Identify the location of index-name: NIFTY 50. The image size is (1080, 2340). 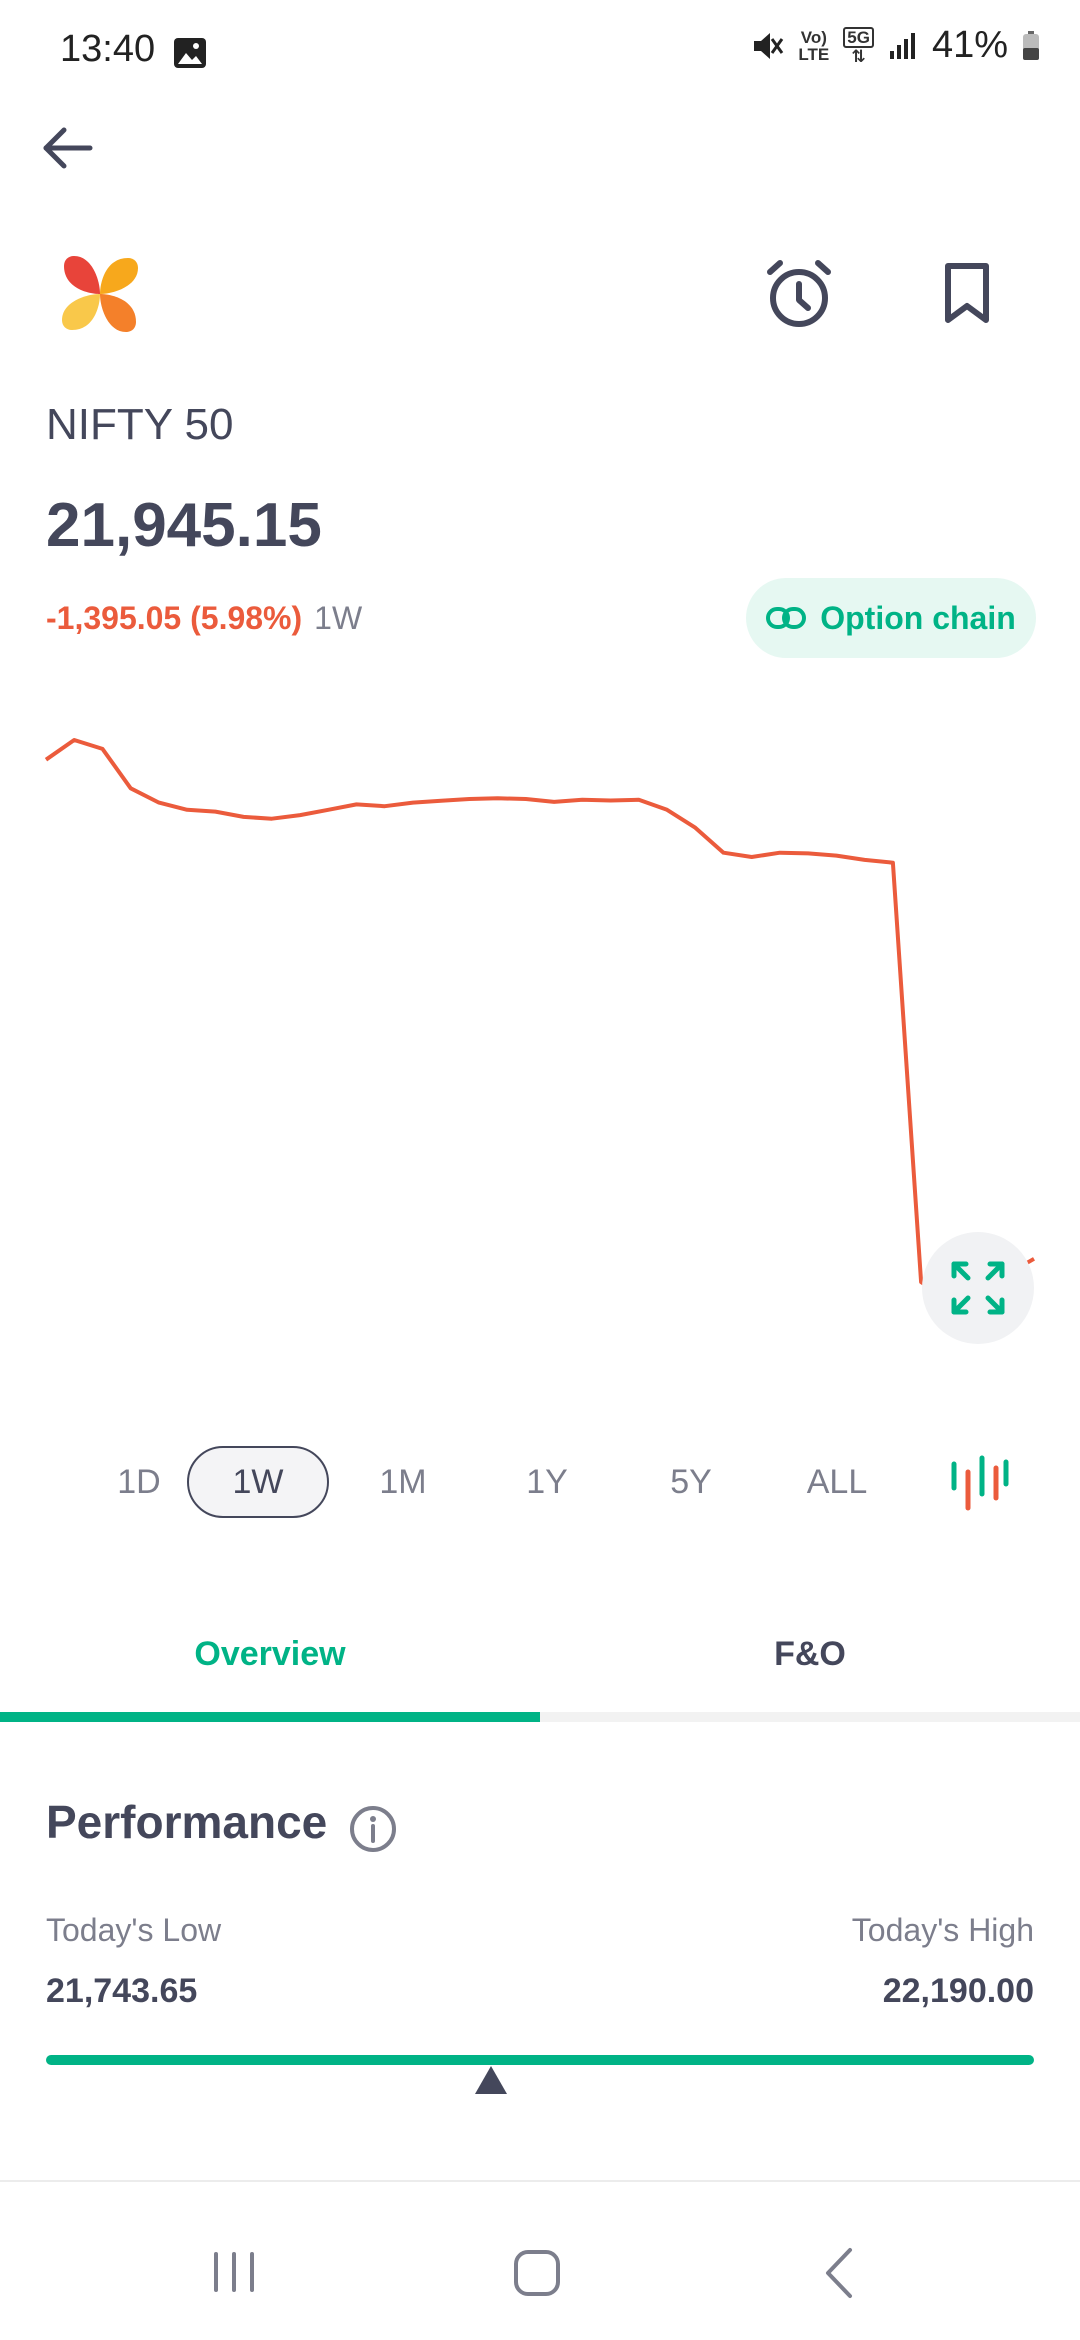
(140, 424).